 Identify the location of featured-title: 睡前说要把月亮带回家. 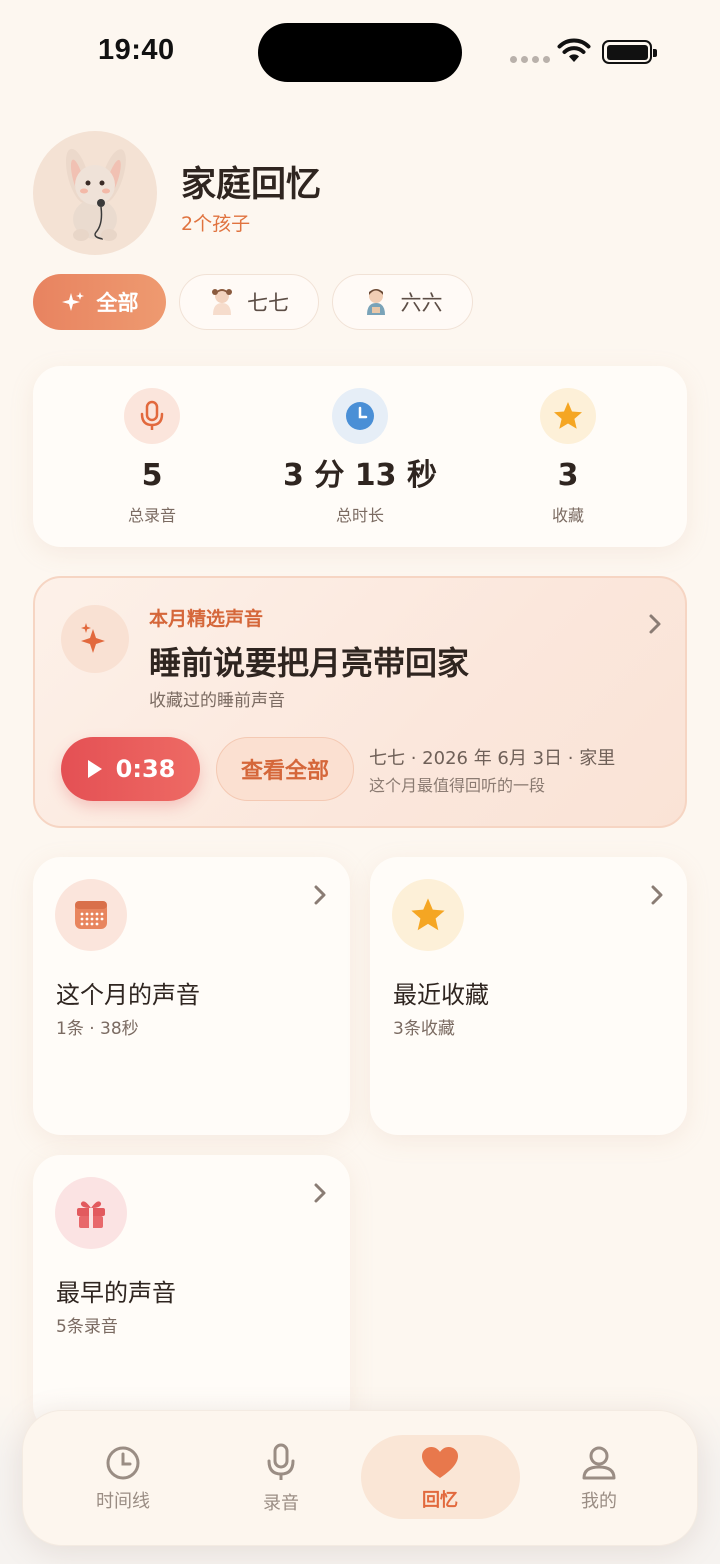
(309, 663).